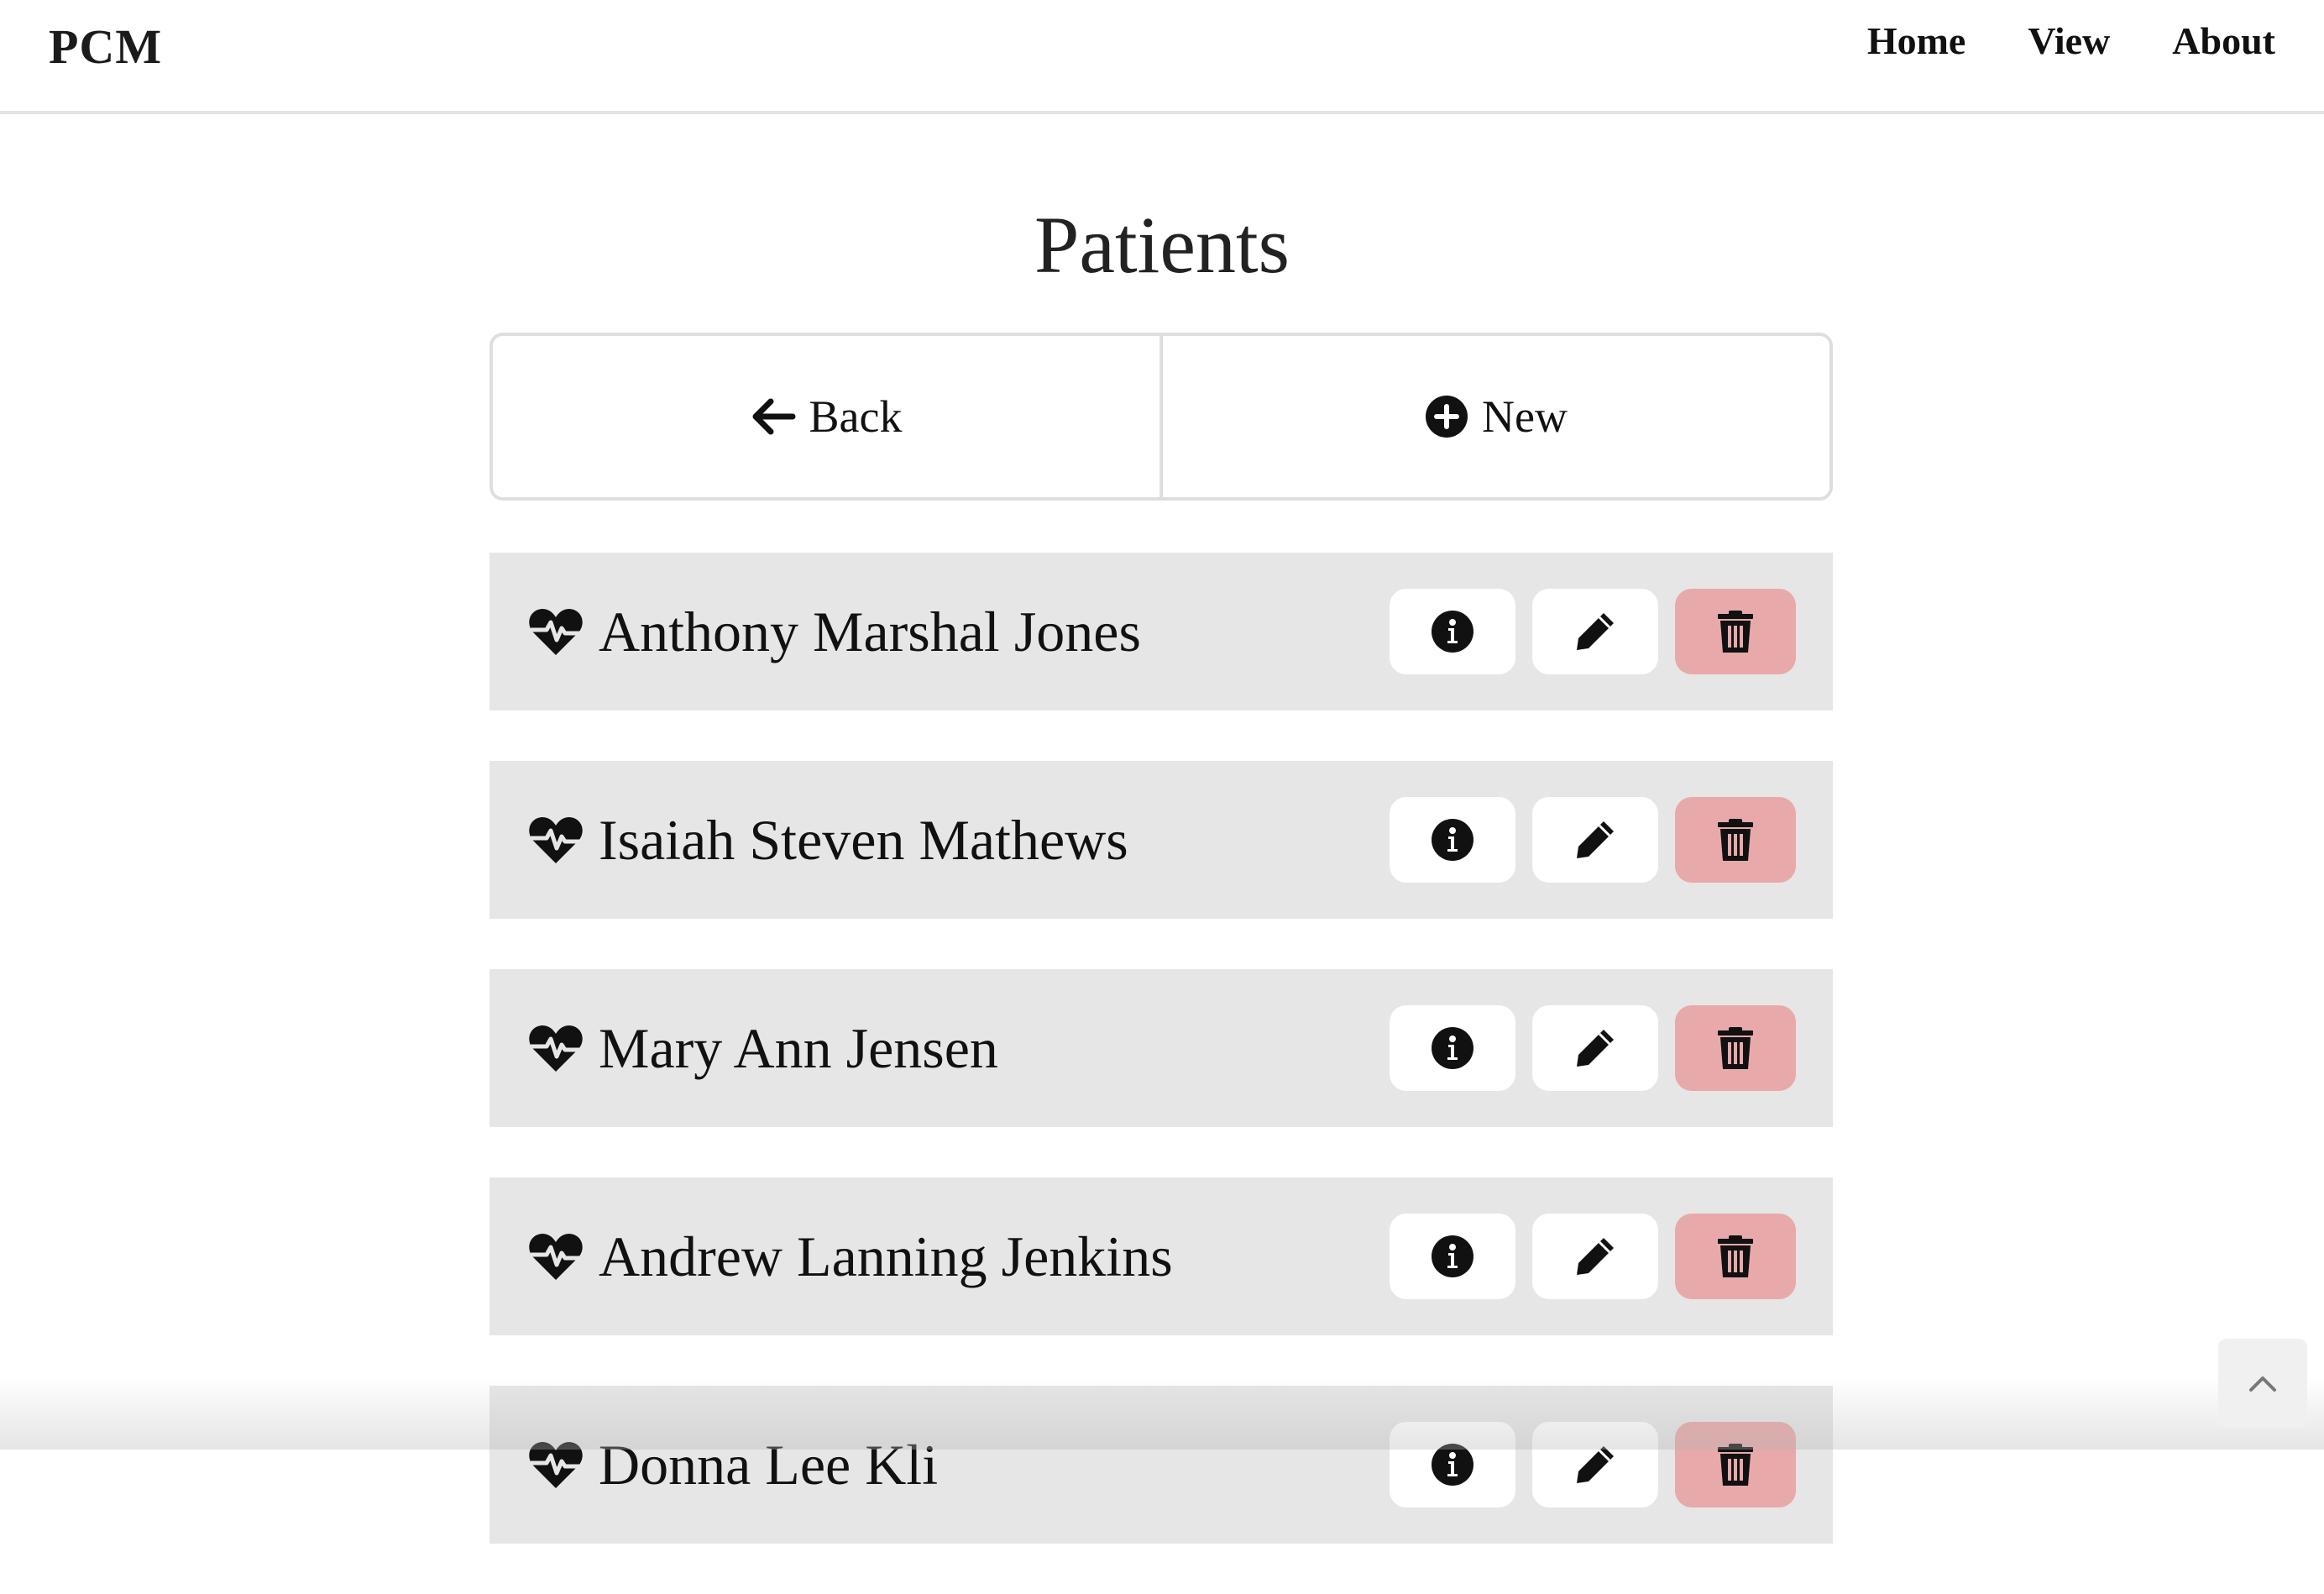 The image size is (2324, 1594). Describe the element at coordinates (774, 416) in the screenshot. I see `arrow-left-icon` at that location.